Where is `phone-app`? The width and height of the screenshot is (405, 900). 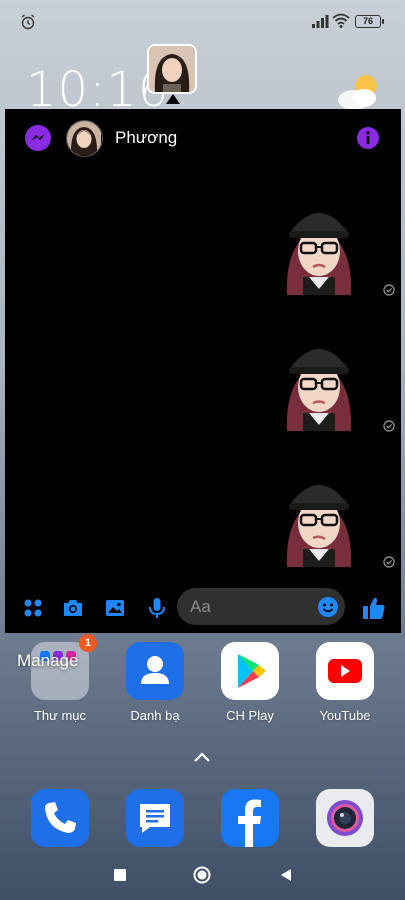 phone-app is located at coordinates (60, 818).